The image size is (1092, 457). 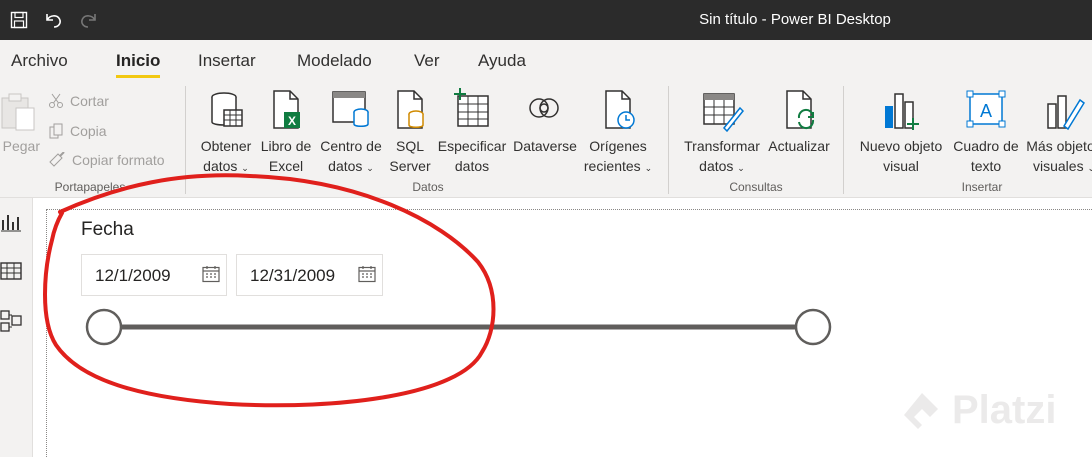 What do you see at coordinates (756, 187) in the screenshot?
I see `group-label-queries: Consultas` at bounding box center [756, 187].